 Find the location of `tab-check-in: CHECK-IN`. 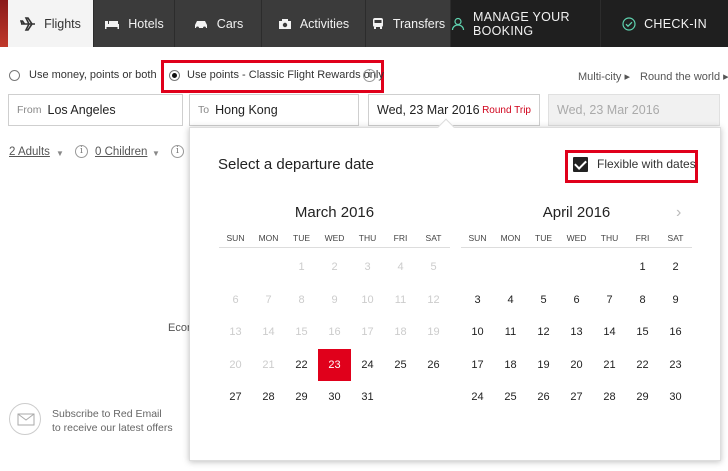

tab-check-in: CHECK-IN is located at coordinates (664, 23).